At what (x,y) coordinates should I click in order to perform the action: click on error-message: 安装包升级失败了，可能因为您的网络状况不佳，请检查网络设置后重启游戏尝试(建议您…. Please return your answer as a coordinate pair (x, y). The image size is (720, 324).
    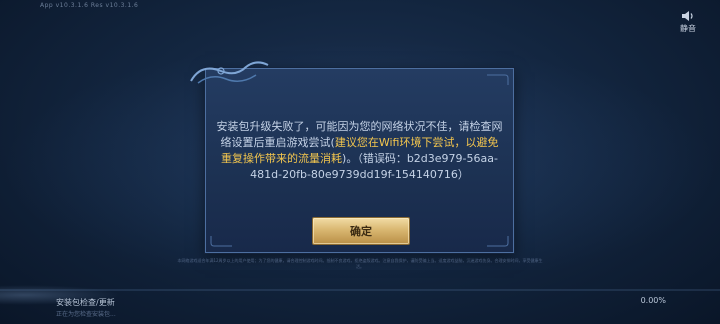
    Looking at the image, I should click on (359, 151).